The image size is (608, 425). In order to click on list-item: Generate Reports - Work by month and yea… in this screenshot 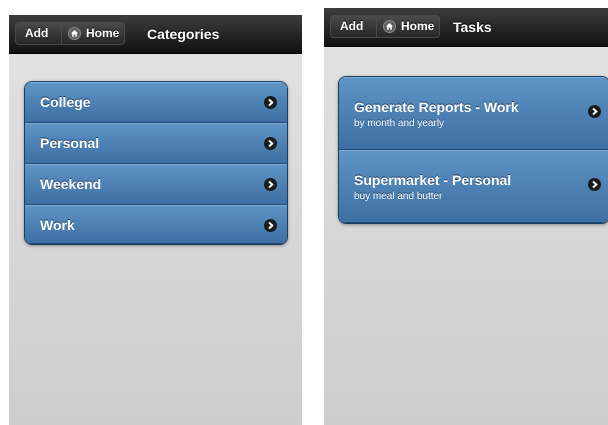, I will do `click(473, 113)`.